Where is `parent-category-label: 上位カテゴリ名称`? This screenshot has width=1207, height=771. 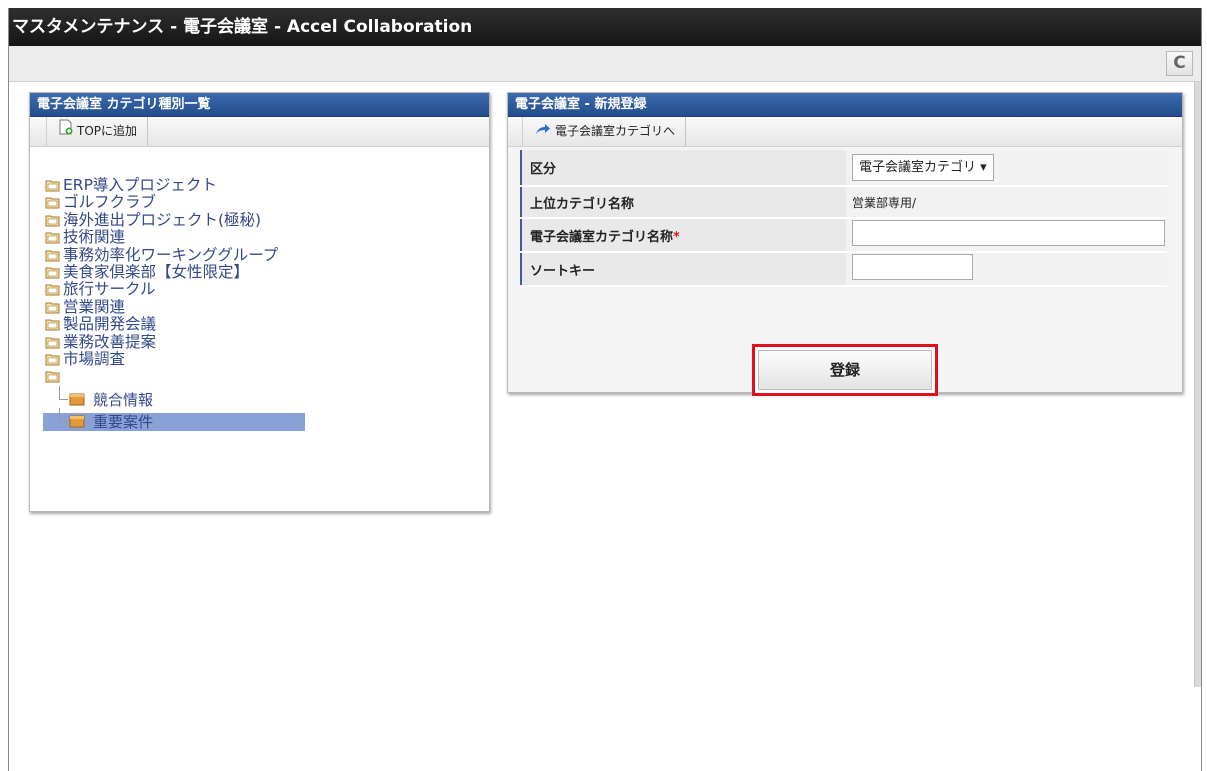 parent-category-label: 上位カテゴリ名称 is located at coordinates (683, 202).